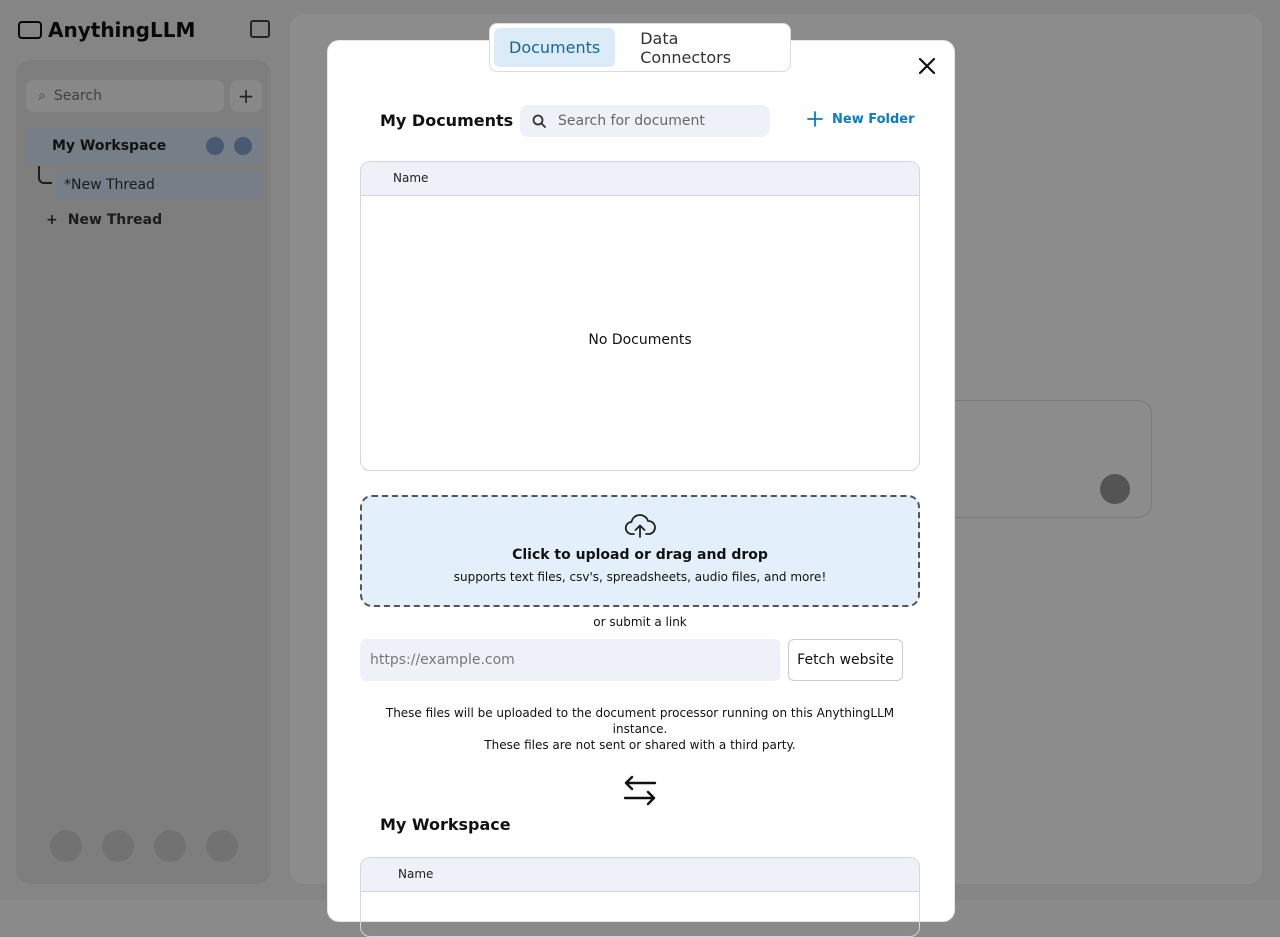 This screenshot has width=1280, height=937. What do you see at coordinates (640, 622) in the screenshot?
I see `or-submit-link-label: or submit a link` at bounding box center [640, 622].